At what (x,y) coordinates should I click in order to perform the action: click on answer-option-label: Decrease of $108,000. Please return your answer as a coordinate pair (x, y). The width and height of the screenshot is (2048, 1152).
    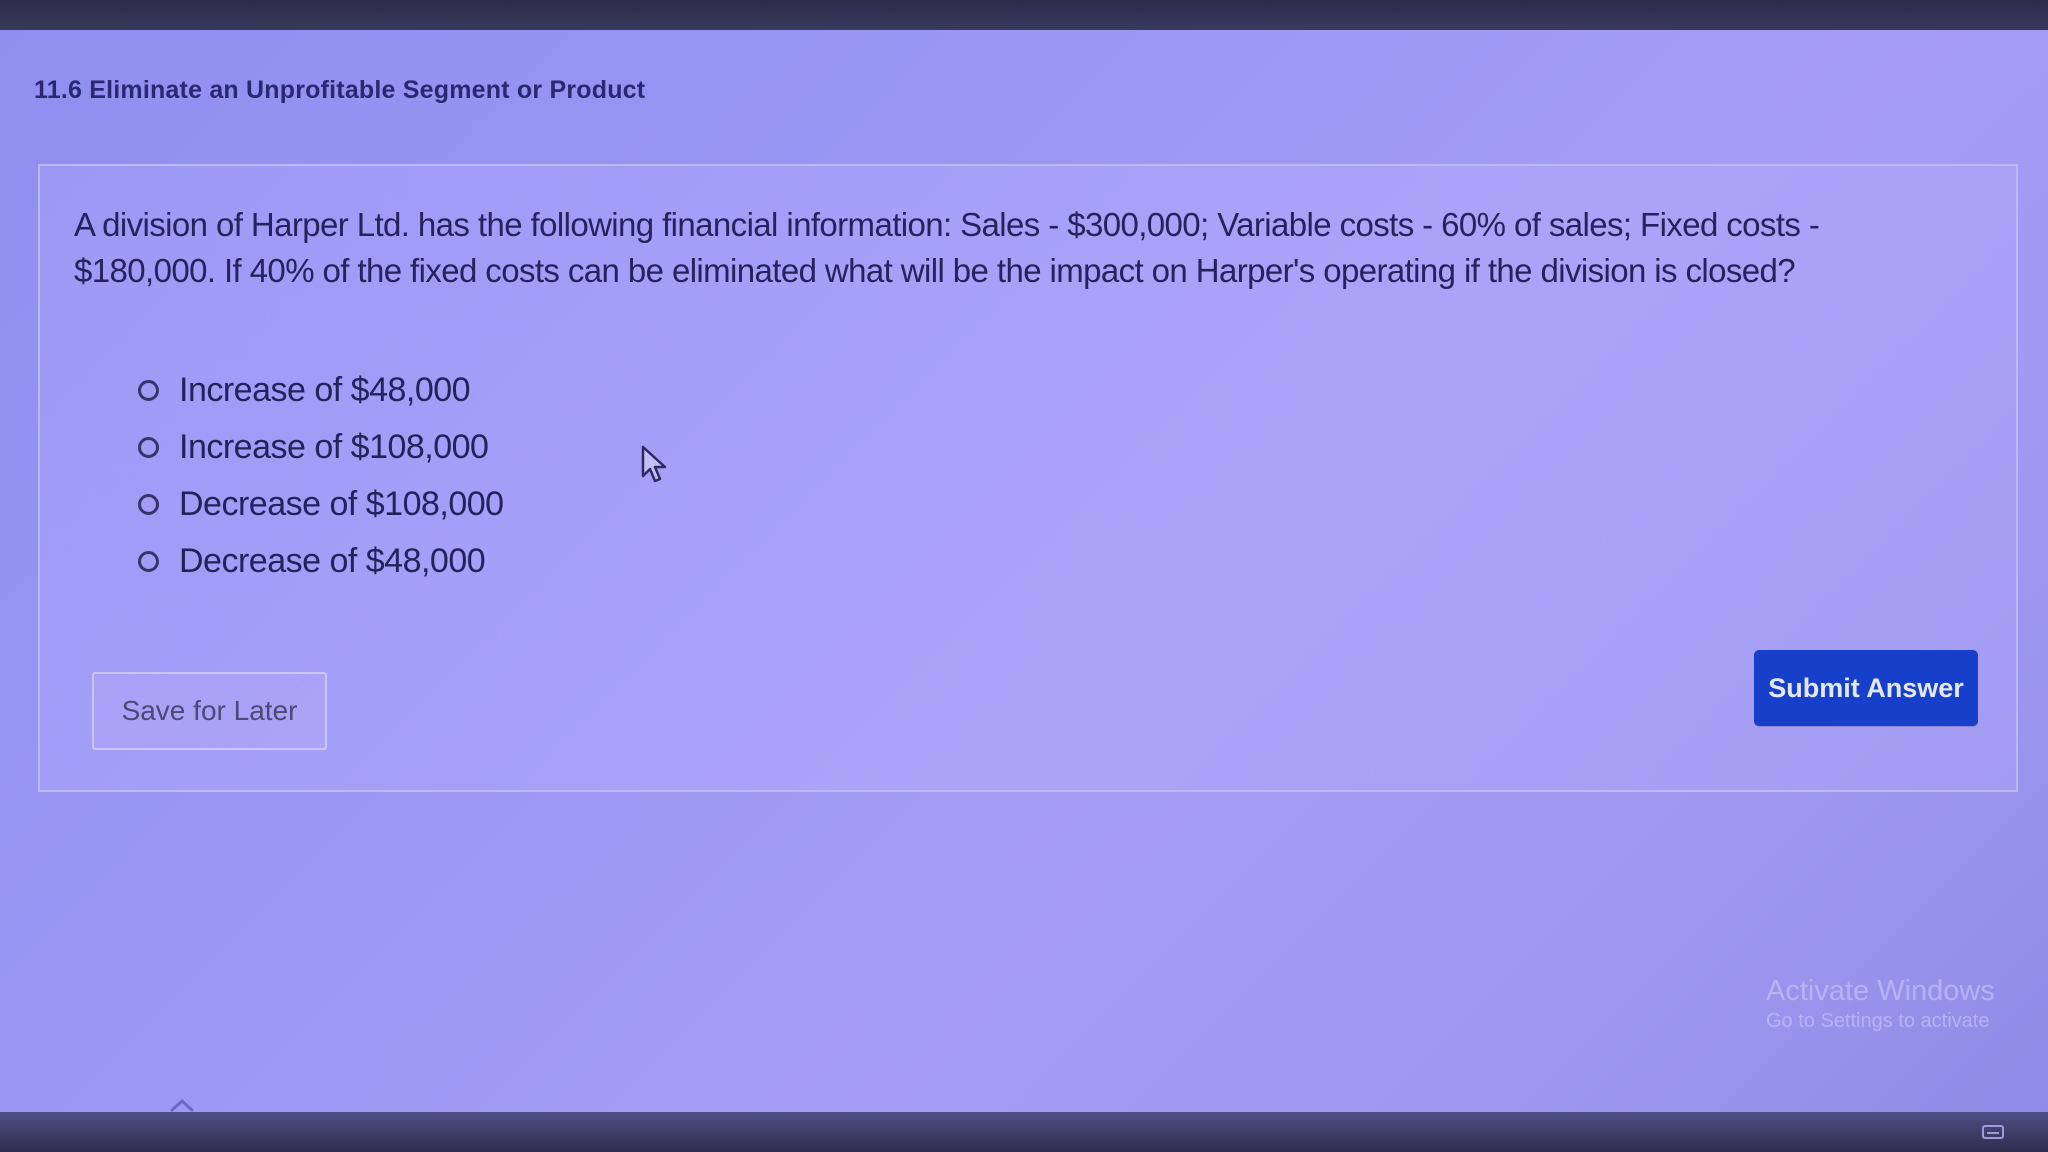
    Looking at the image, I should click on (341, 504).